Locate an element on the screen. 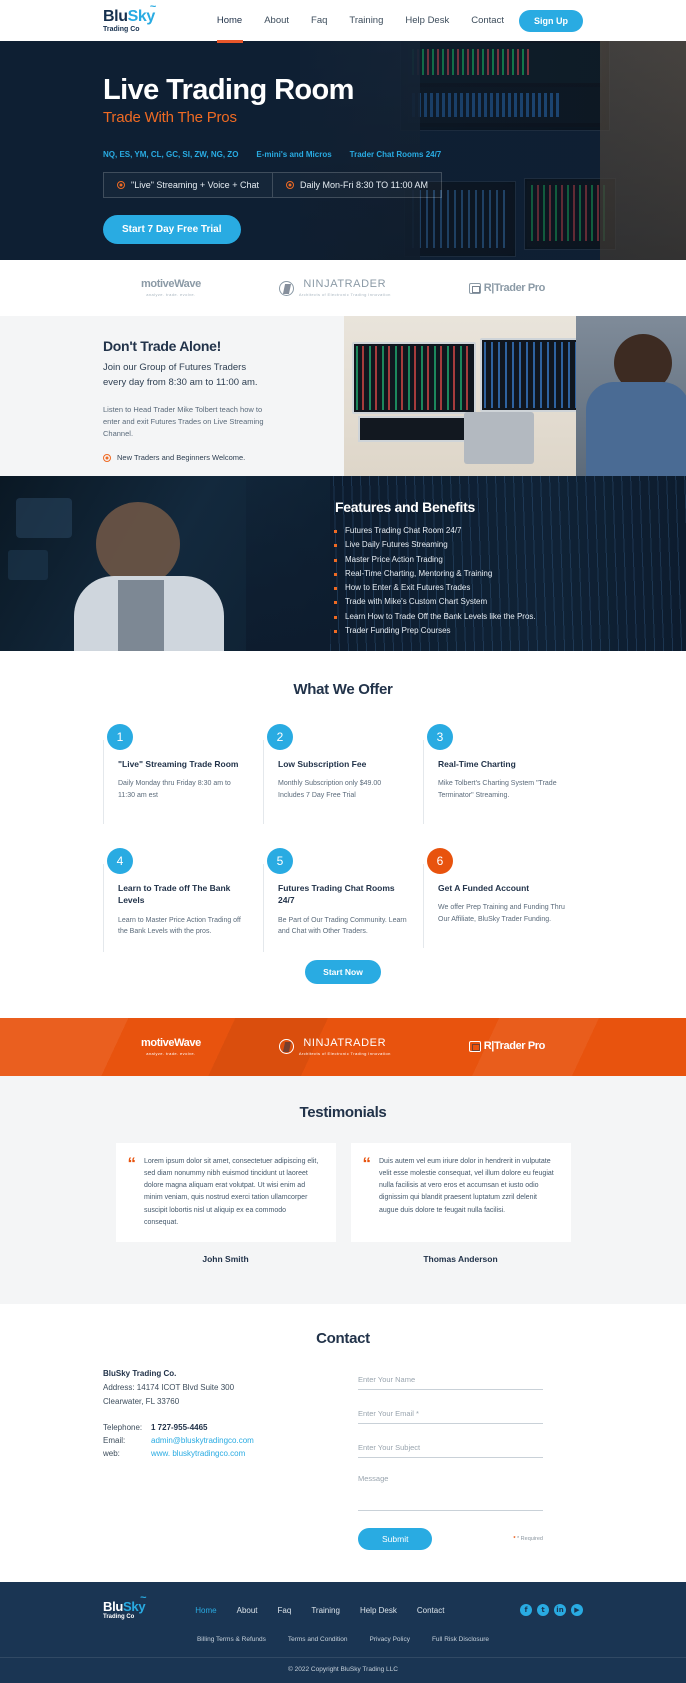 This screenshot has width=686, height=1683. footer-nav-about: About is located at coordinates (247, 1610).